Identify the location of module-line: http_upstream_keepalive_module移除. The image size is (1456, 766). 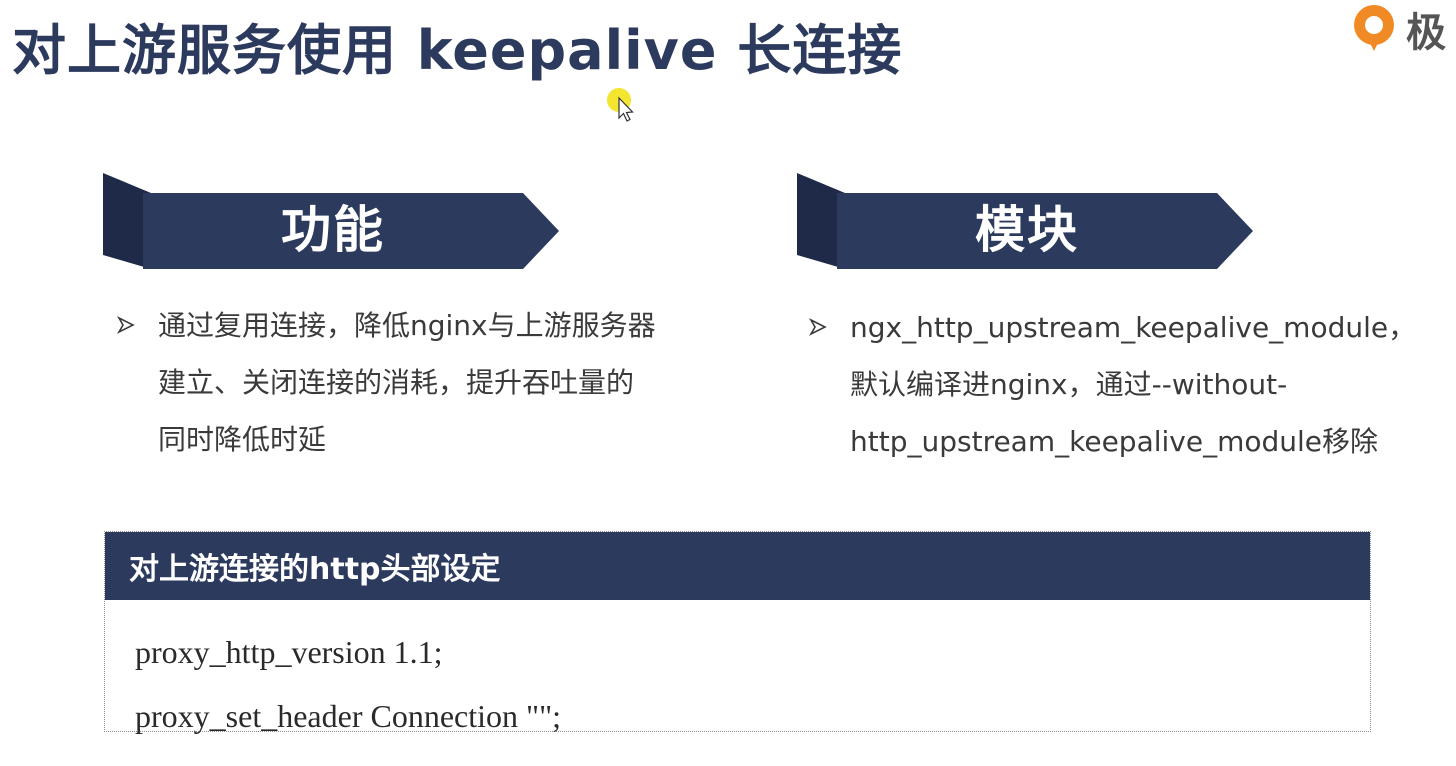
(1114, 441).